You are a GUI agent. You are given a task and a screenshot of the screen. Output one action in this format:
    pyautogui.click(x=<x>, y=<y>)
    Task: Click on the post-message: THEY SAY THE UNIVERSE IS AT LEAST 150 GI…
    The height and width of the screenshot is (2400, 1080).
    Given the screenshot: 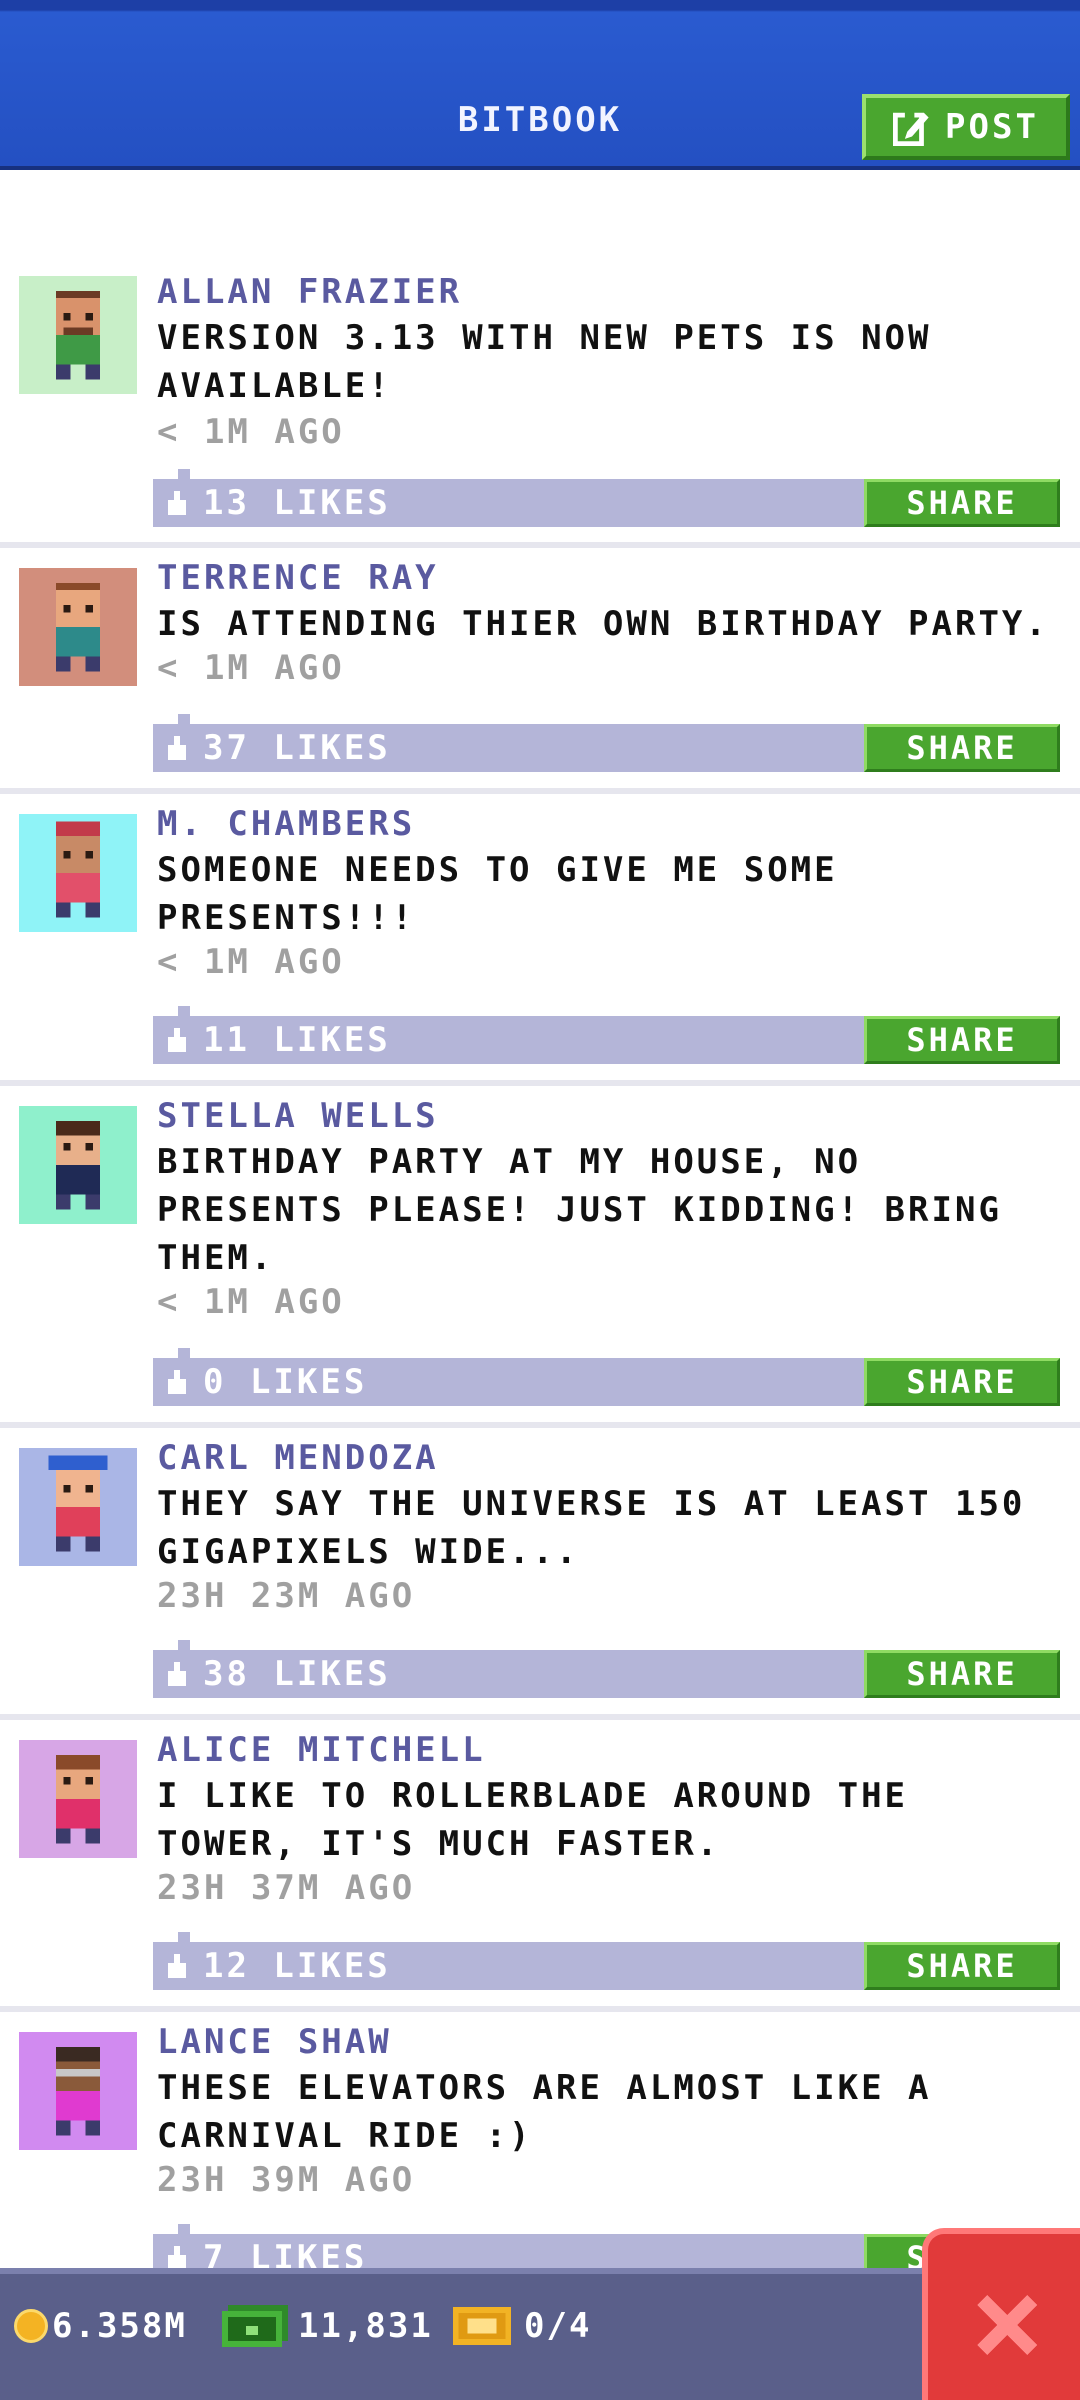 What is the action you would take?
    pyautogui.click(x=591, y=1528)
    